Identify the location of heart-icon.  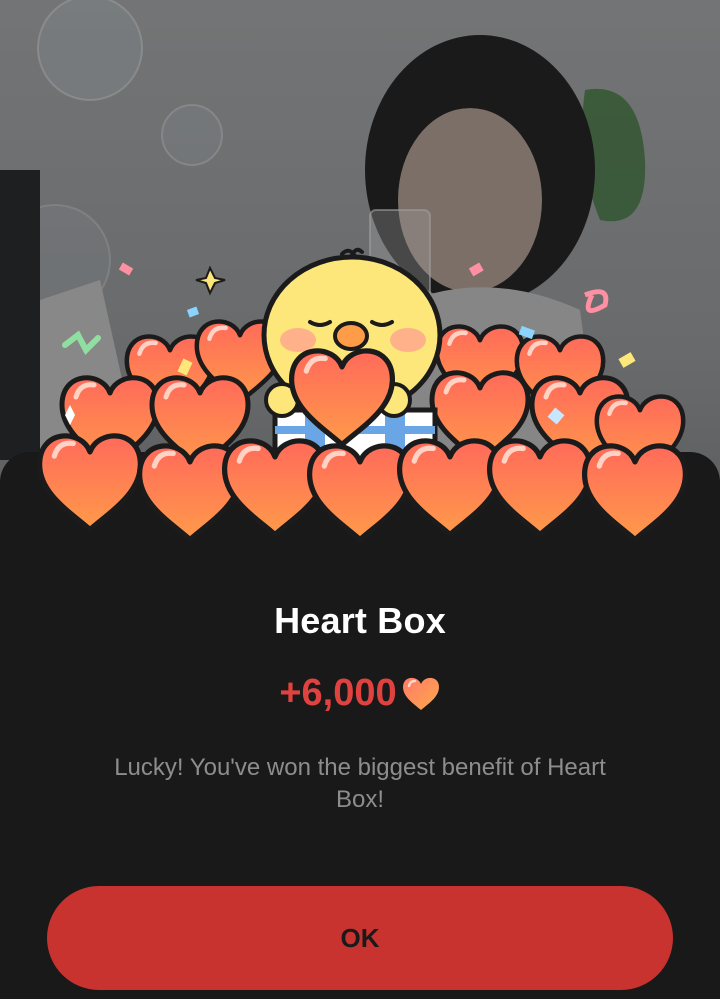
(420, 693).